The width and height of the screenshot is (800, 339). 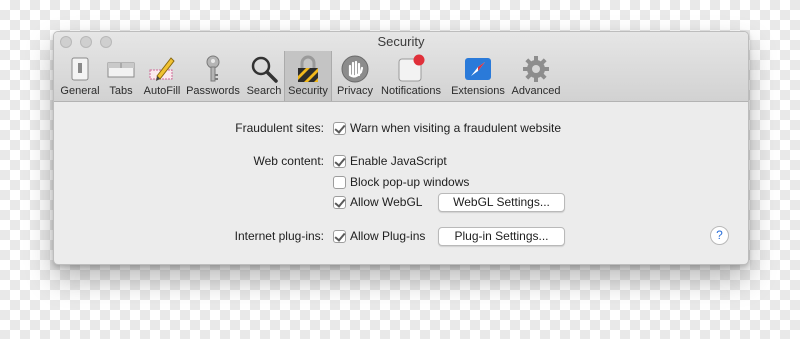 I want to click on magnifier-icon, so click(x=264, y=69).